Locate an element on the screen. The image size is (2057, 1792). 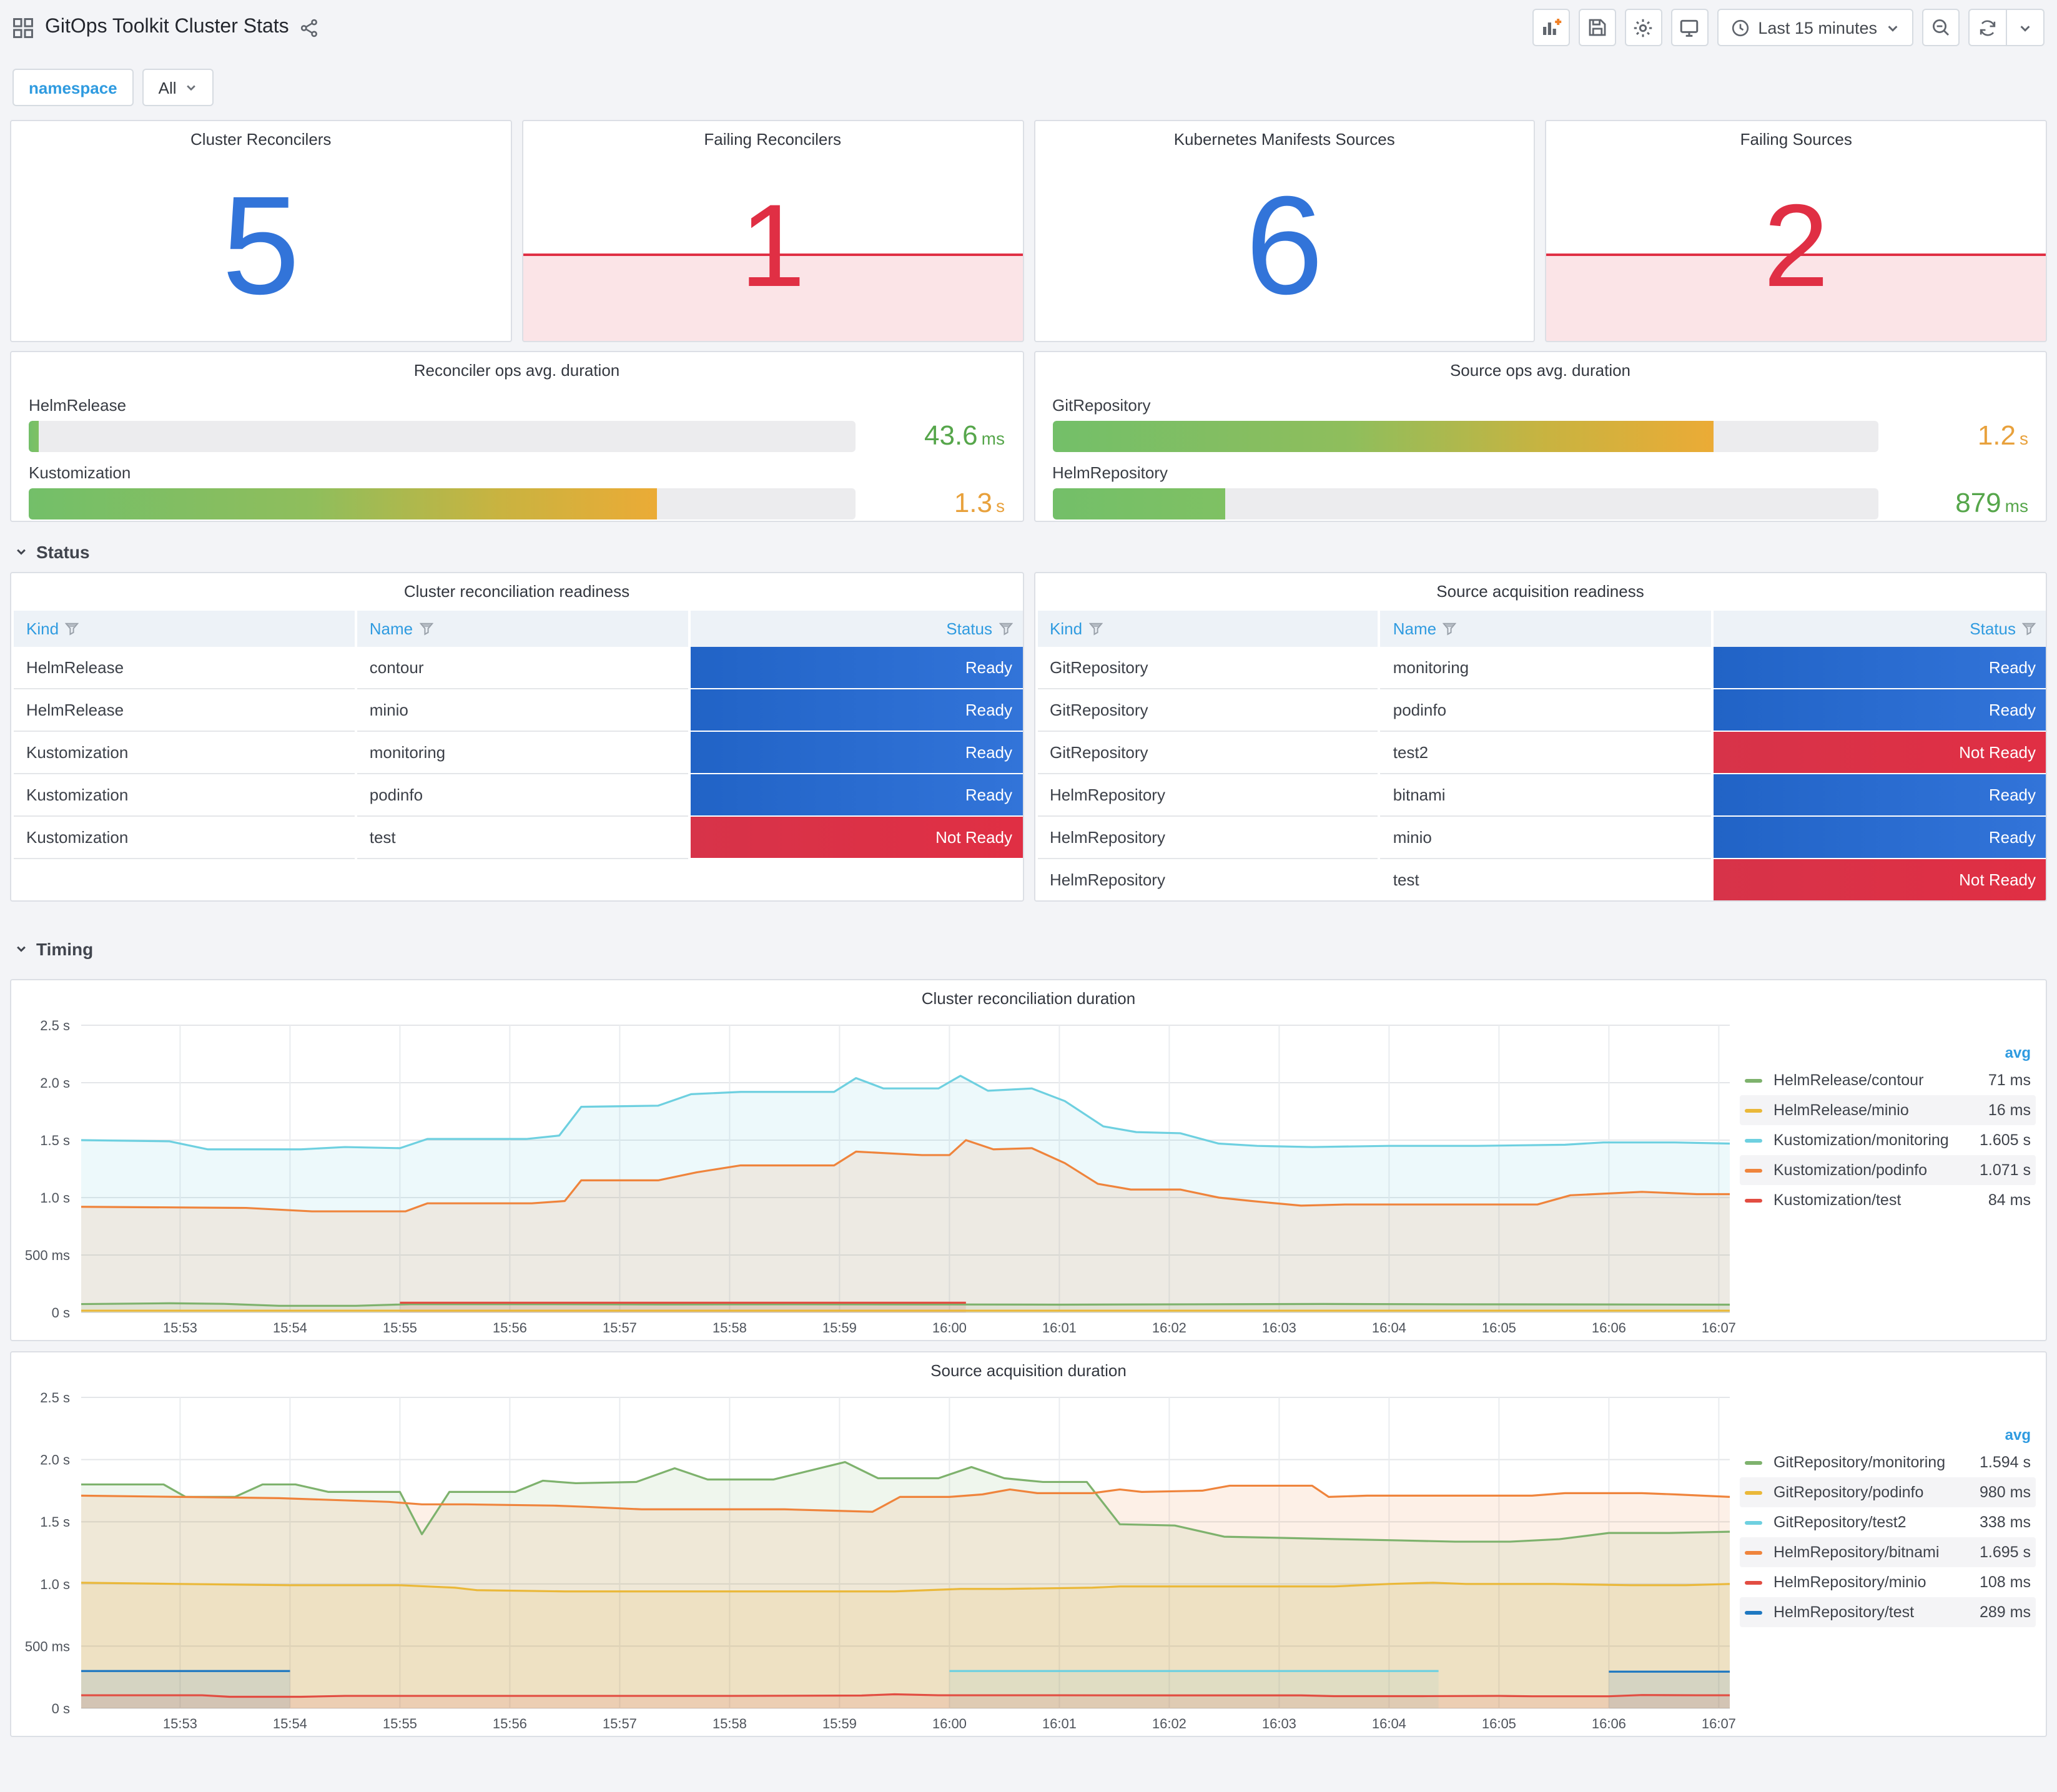
share-icon is located at coordinates (309, 27).